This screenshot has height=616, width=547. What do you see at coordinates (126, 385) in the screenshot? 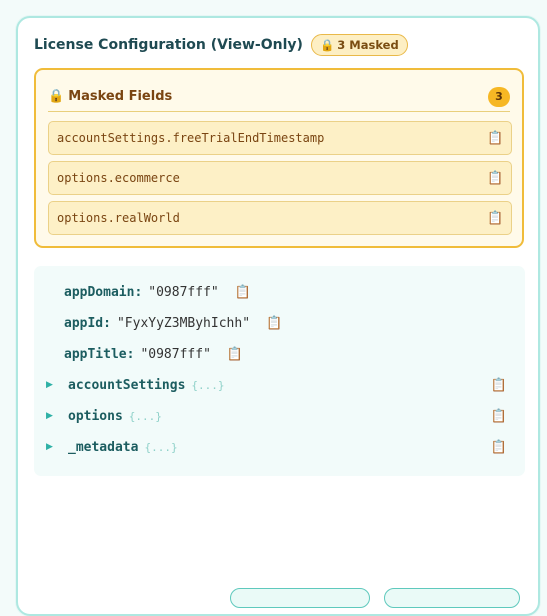
I see `tree-group-key: accountSettings` at bounding box center [126, 385].